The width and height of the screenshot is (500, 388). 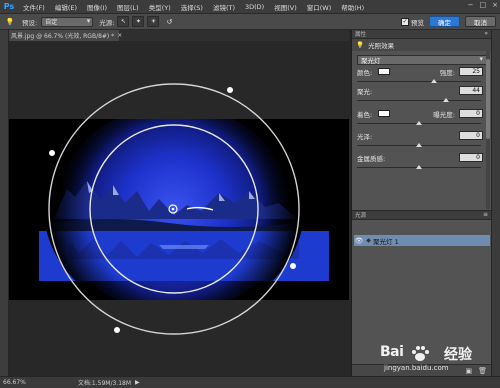 What do you see at coordinates (169, 22) in the screenshot?
I see `reset-icon: ↺` at bounding box center [169, 22].